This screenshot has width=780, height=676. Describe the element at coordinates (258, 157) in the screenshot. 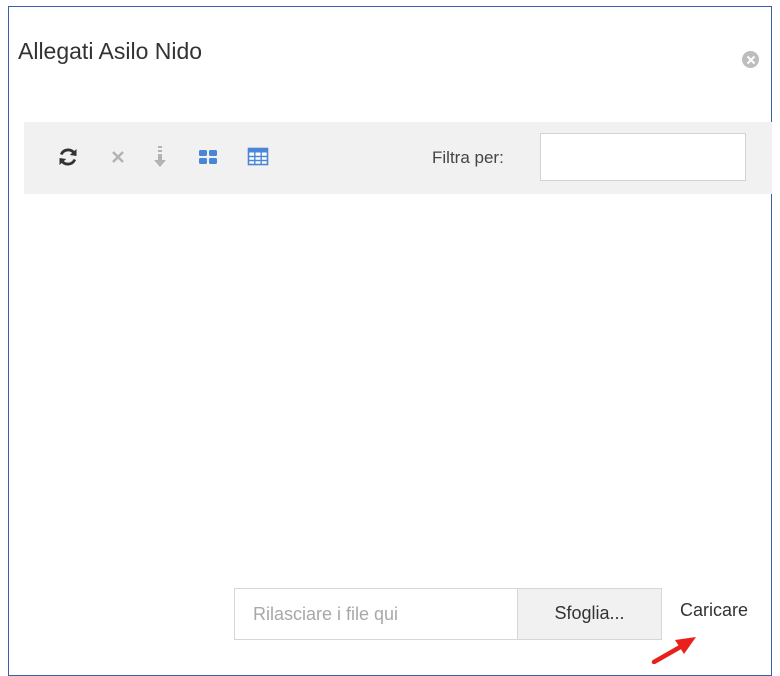

I see `grid-view-icon` at that location.